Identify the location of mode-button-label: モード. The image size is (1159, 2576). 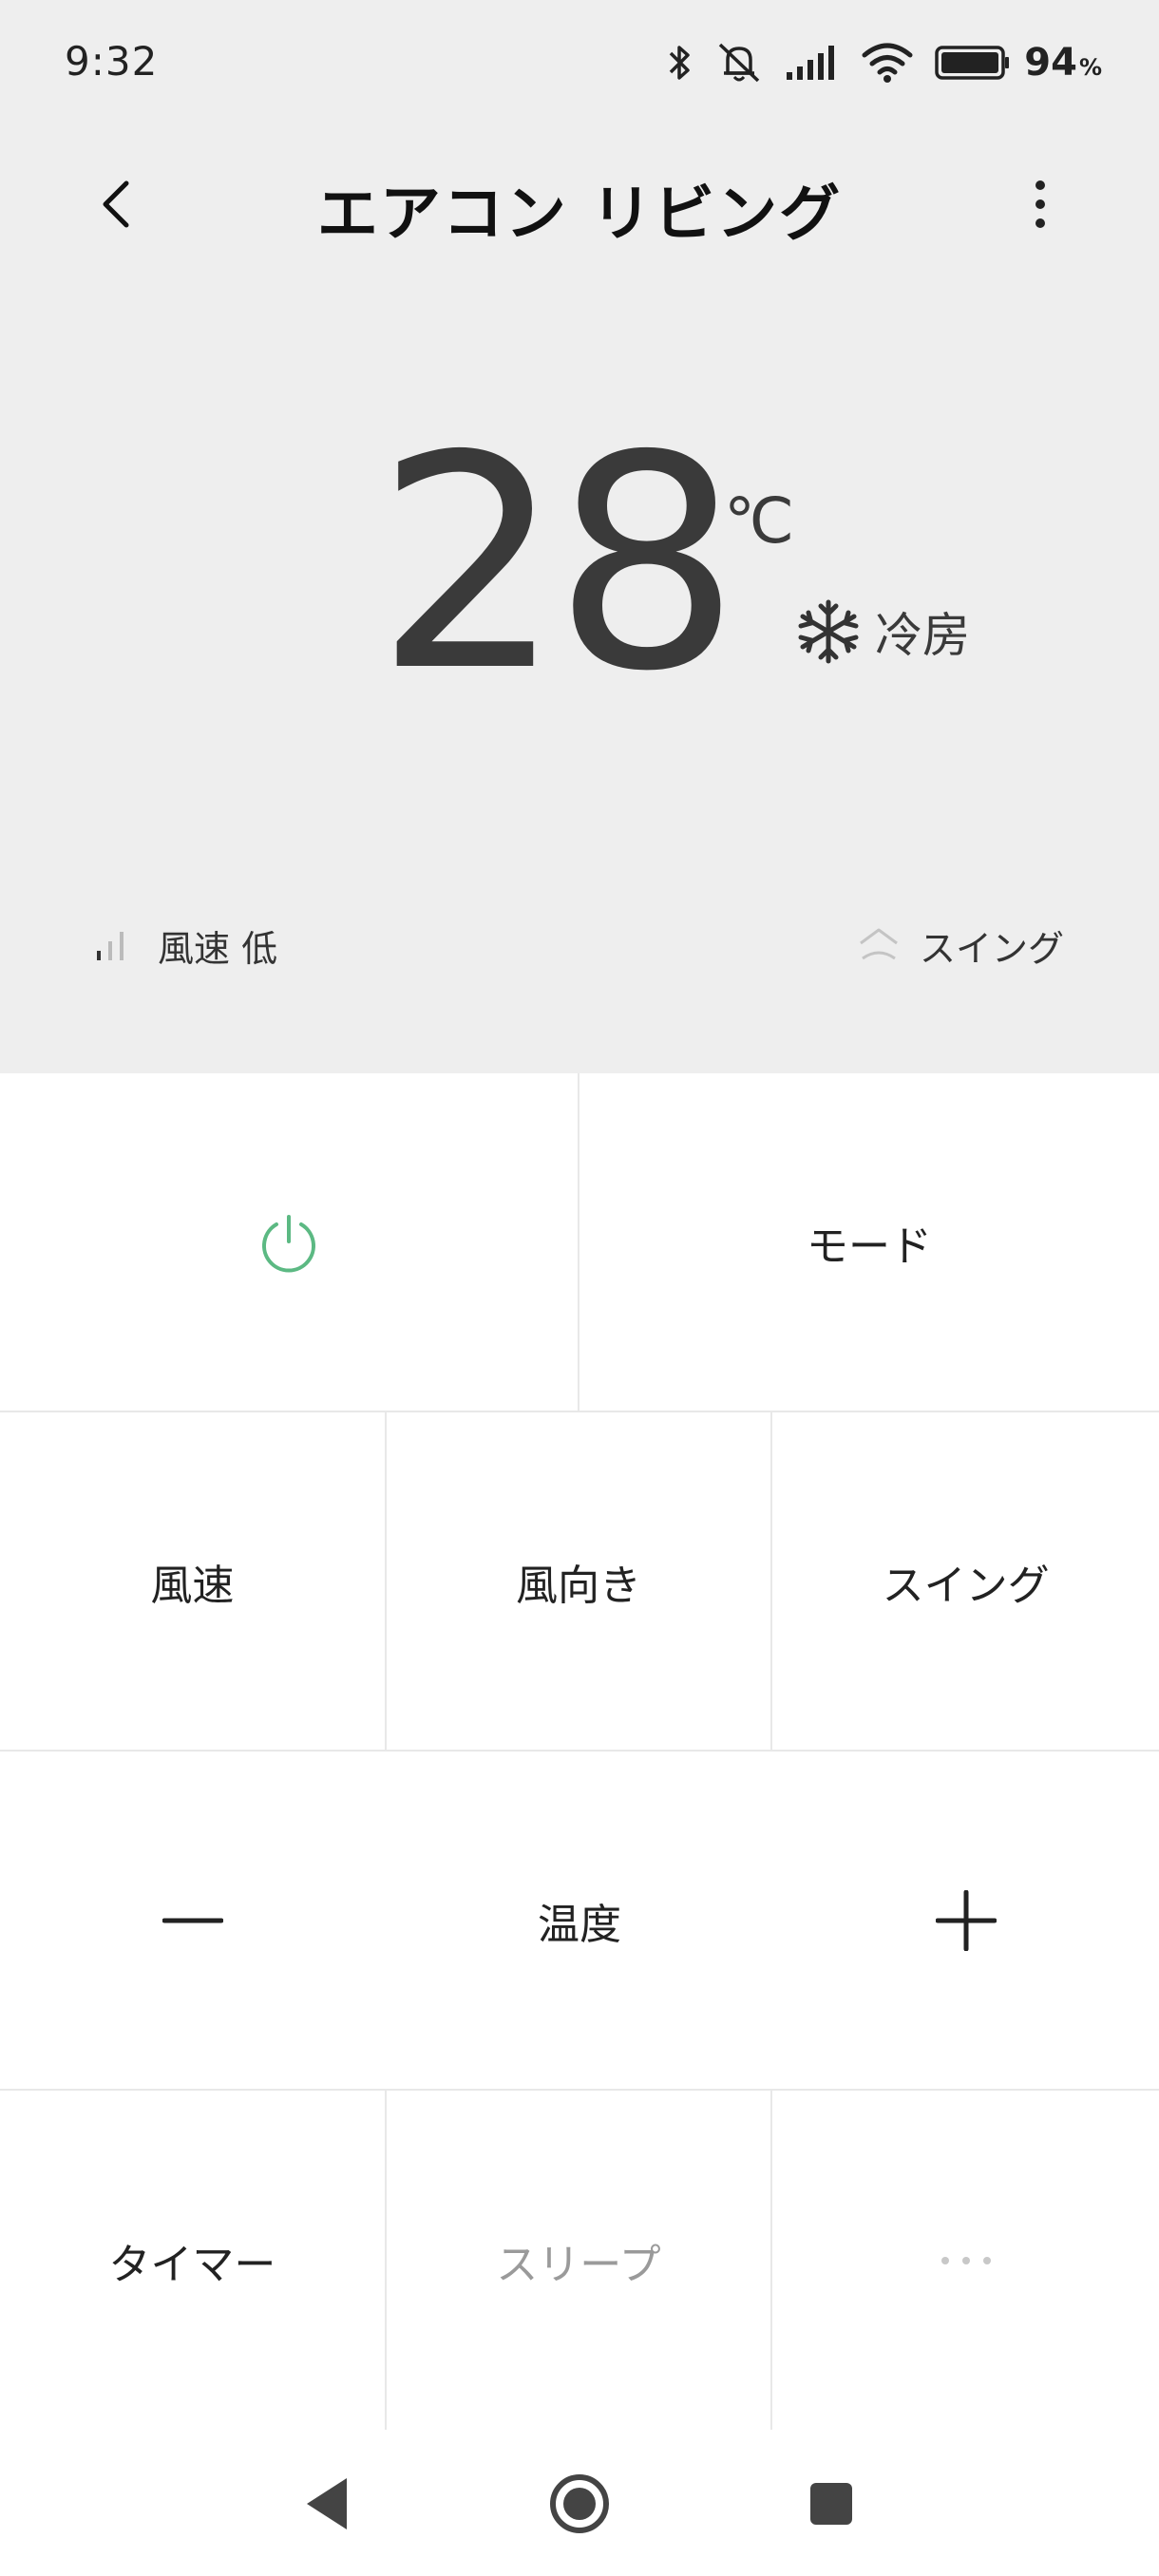
(869, 1246).